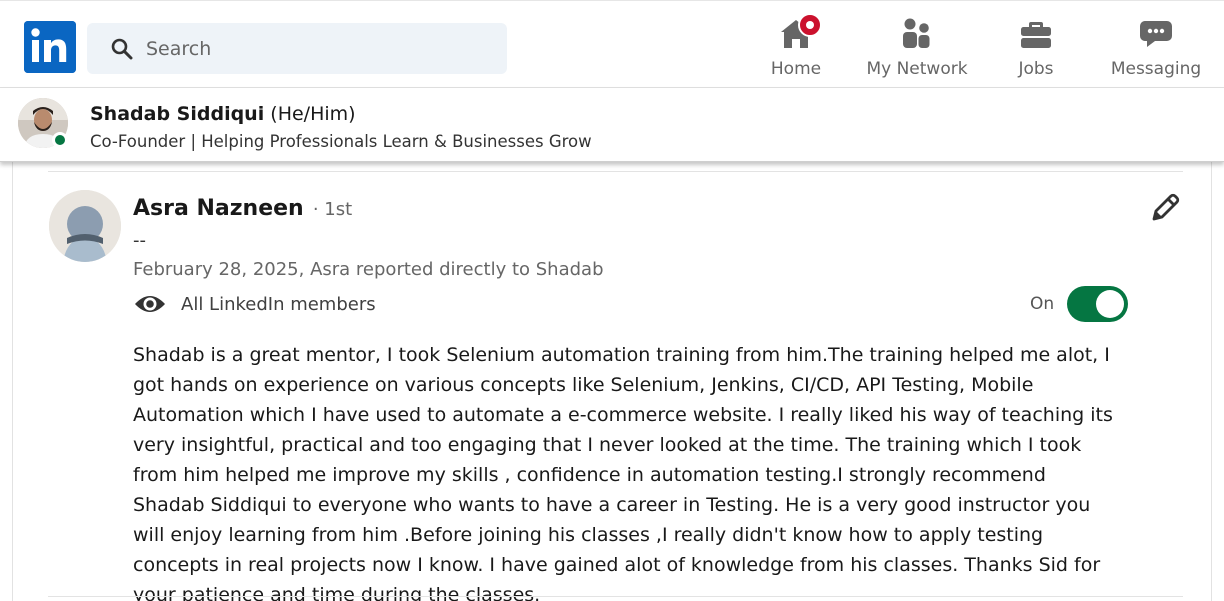 The image size is (1224, 601). Describe the element at coordinates (917, 69) in the screenshot. I see `nav-label-my-network: My Network` at that location.